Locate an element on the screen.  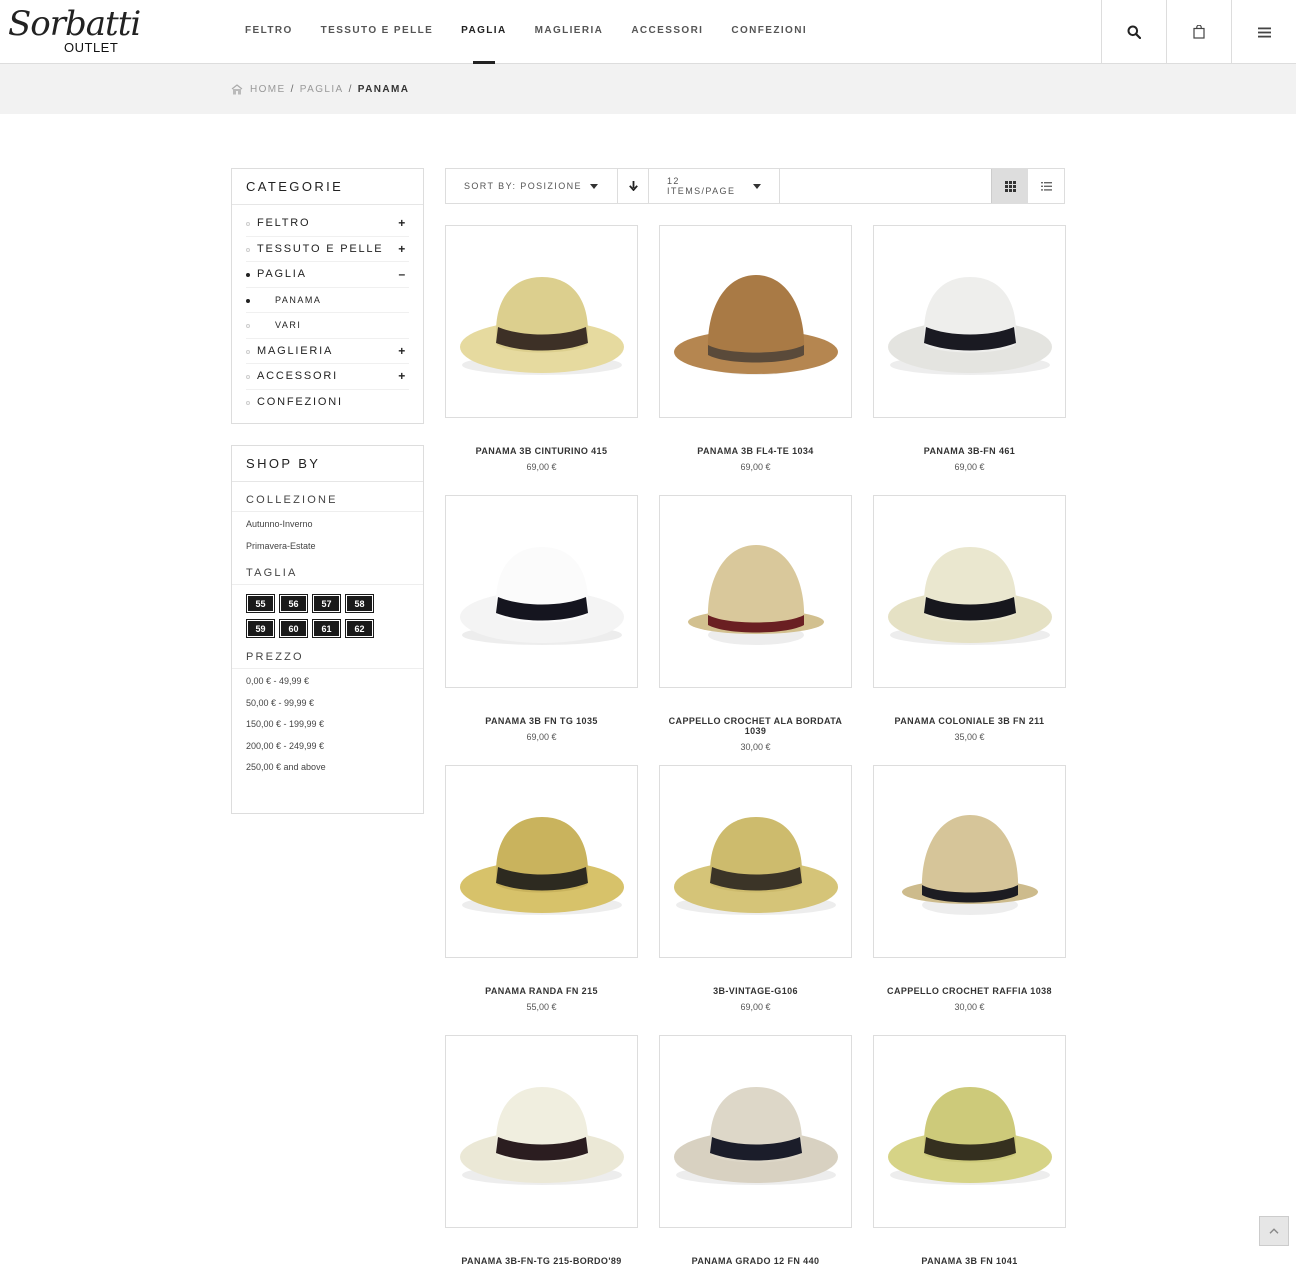
list-view-button is located at coordinates (1046, 186).